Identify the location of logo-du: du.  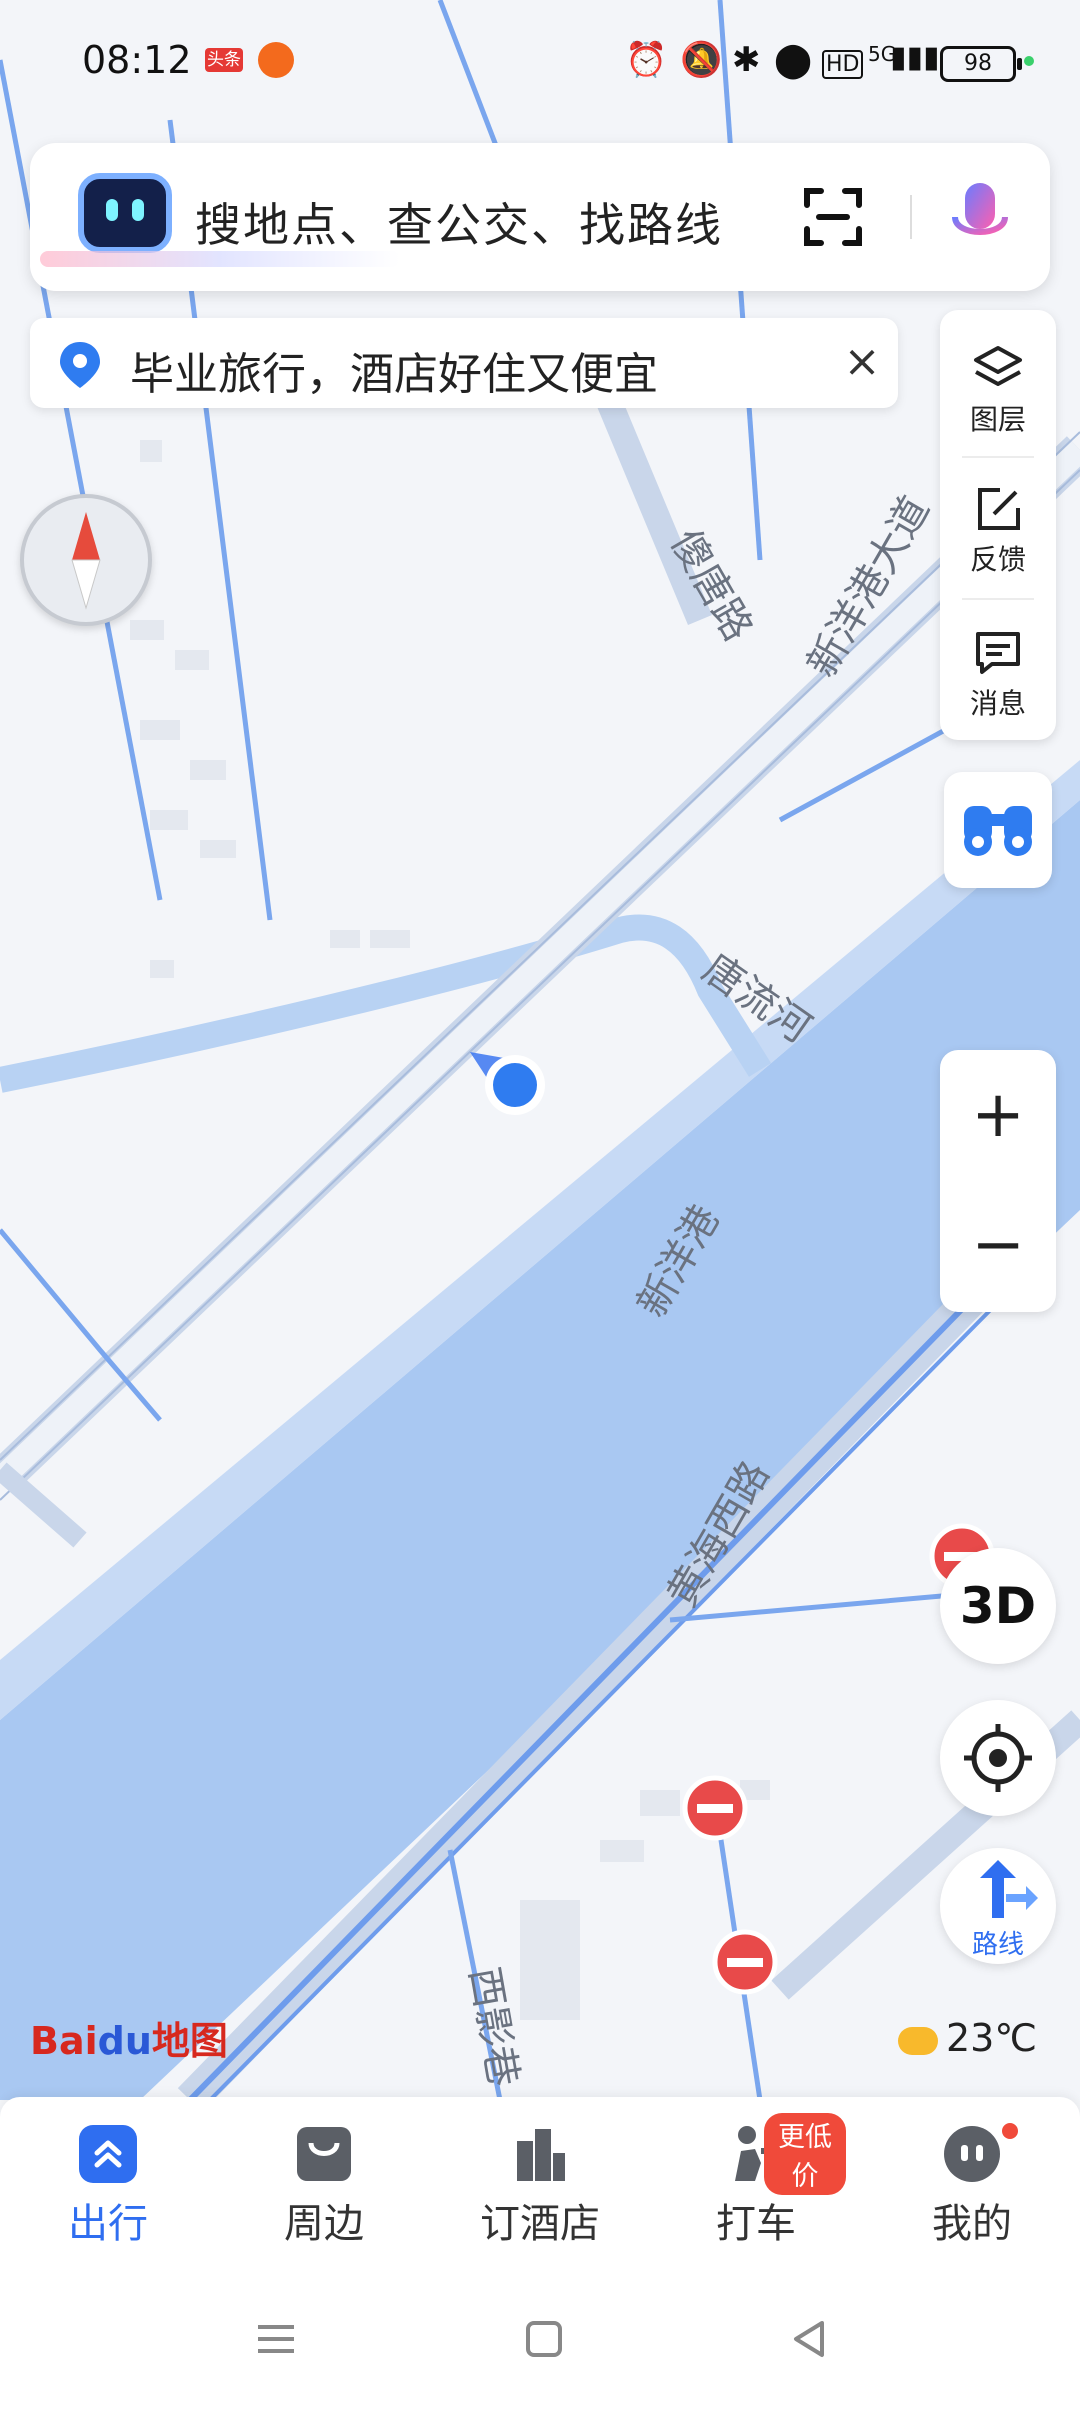
(124, 2041).